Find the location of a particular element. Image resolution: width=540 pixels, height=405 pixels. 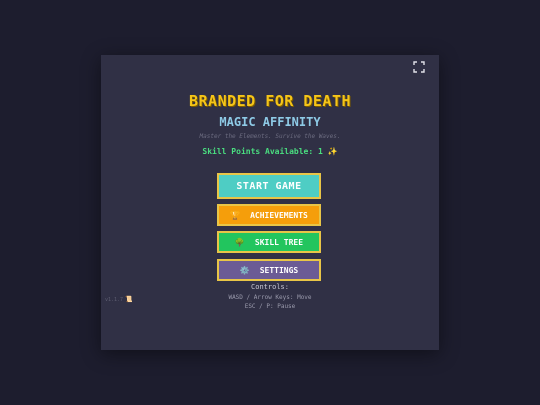

game-tagline: Master the Elements. Survive the Waves. is located at coordinates (270, 136).